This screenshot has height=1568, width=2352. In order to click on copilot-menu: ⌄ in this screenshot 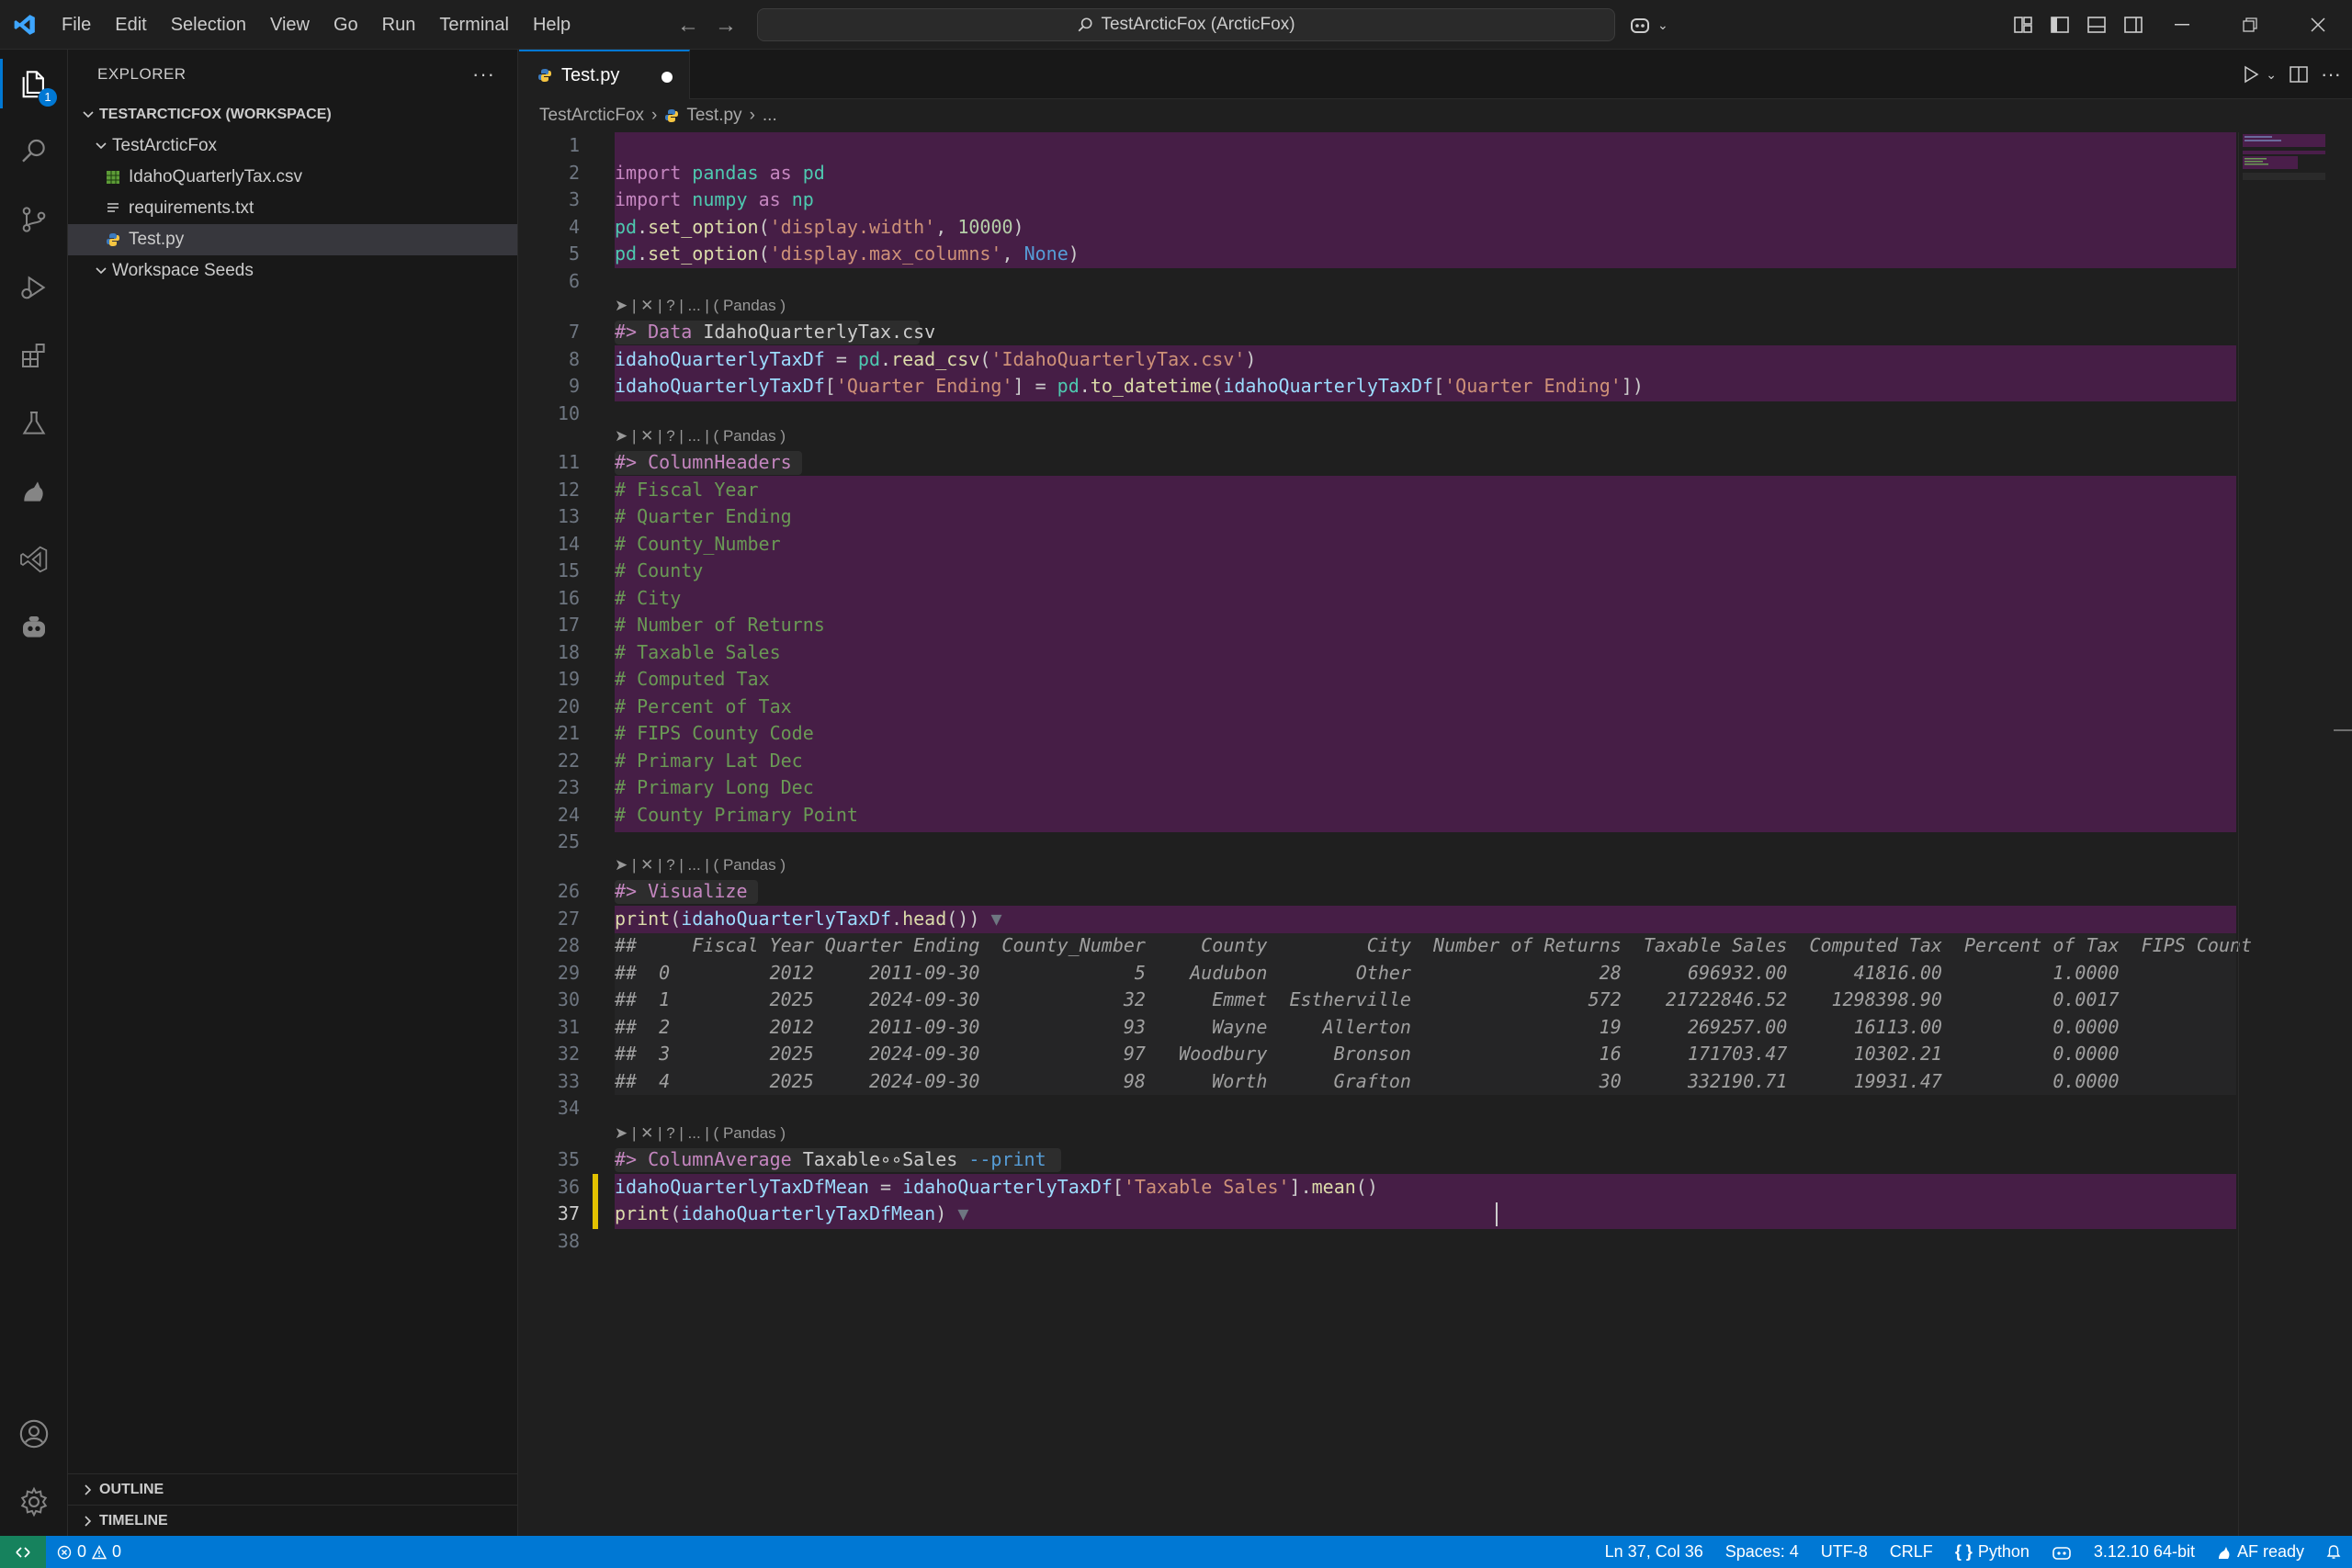, I will do `click(1649, 25)`.